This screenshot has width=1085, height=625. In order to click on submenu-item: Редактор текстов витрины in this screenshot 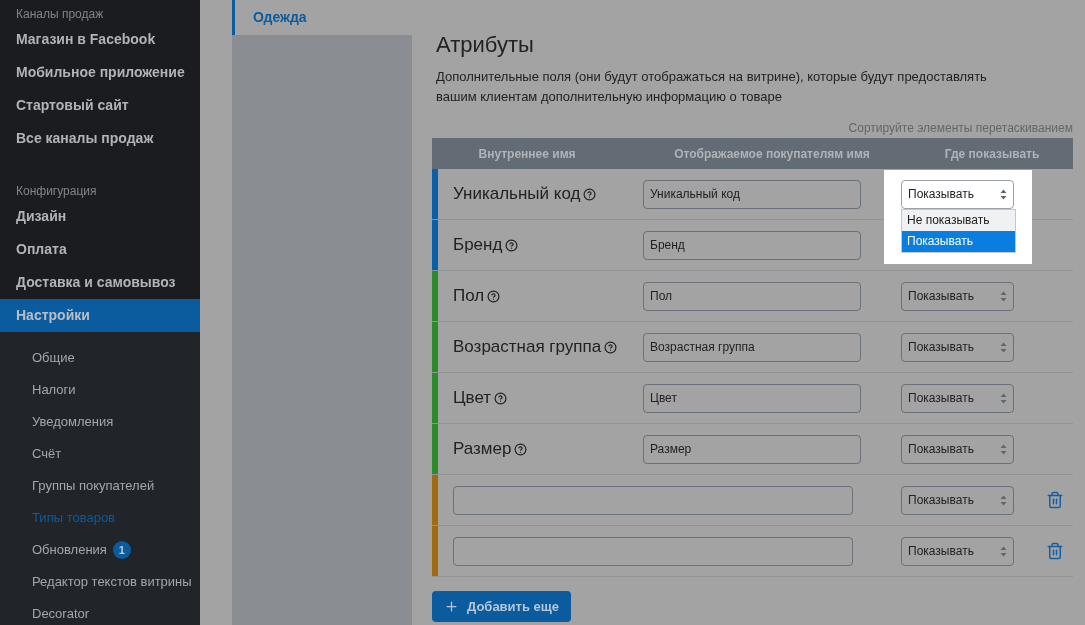, I will do `click(112, 582)`.